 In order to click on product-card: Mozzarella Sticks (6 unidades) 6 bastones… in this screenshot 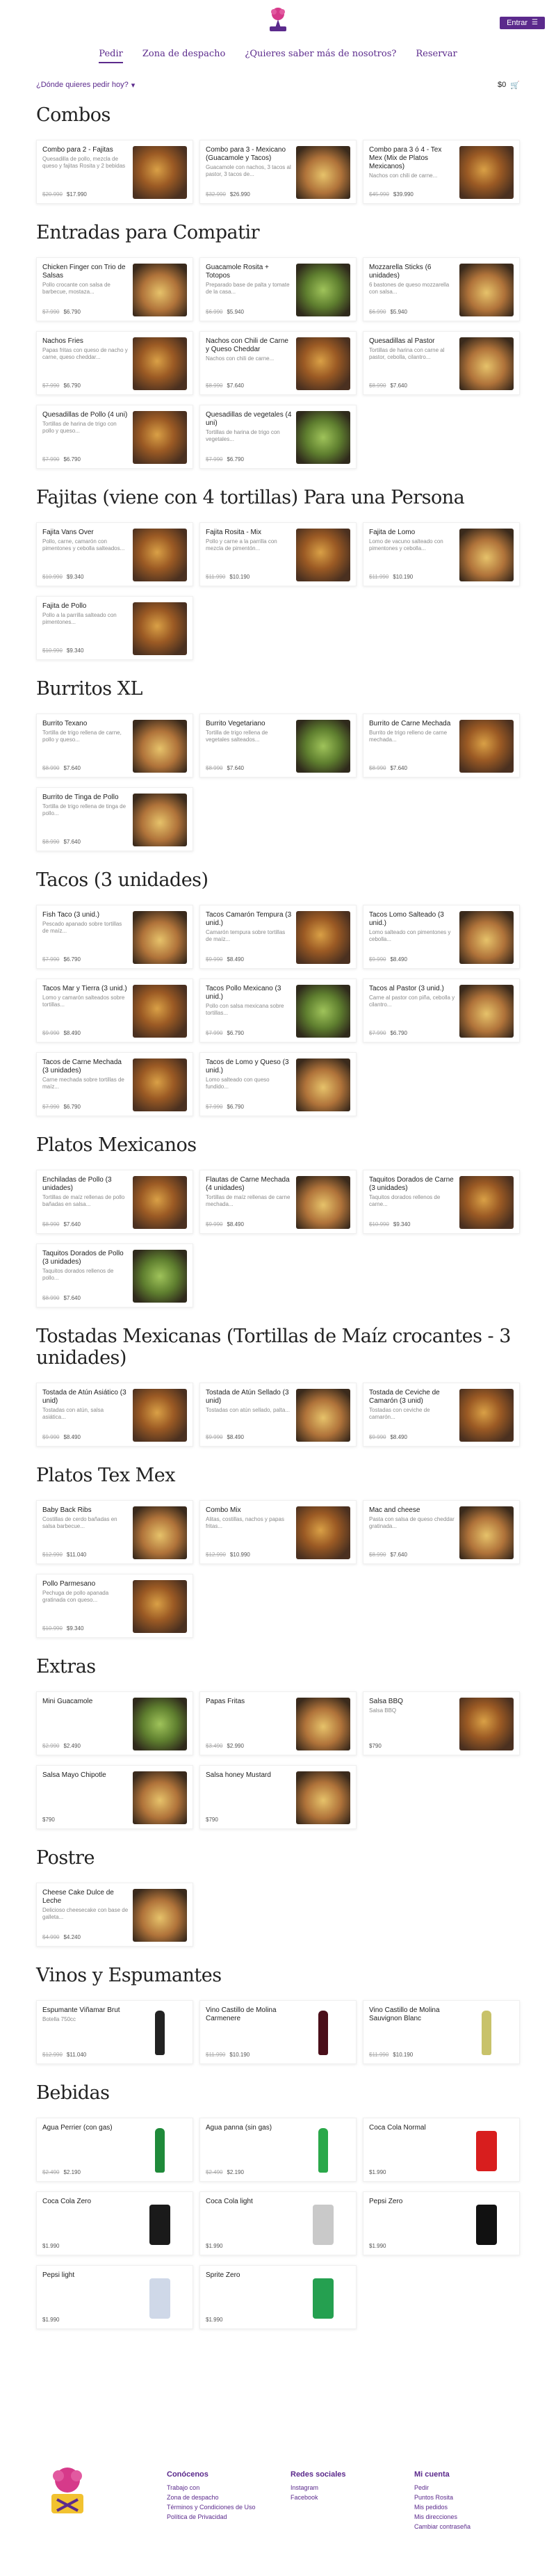, I will do `click(441, 289)`.